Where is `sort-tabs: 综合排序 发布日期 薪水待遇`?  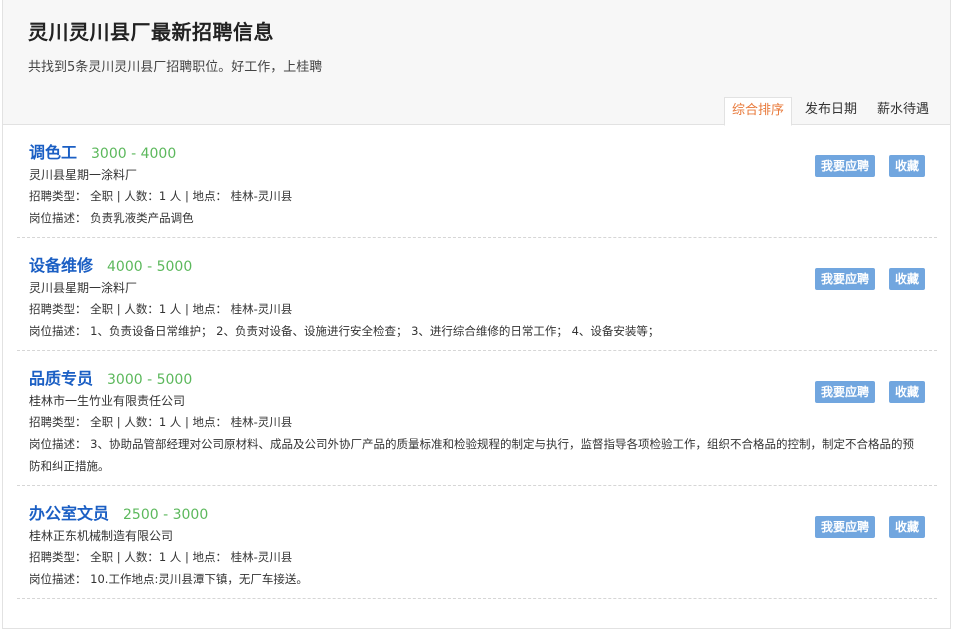 sort-tabs: 综合排序 发布日期 薪水待遇 is located at coordinates (834, 111).